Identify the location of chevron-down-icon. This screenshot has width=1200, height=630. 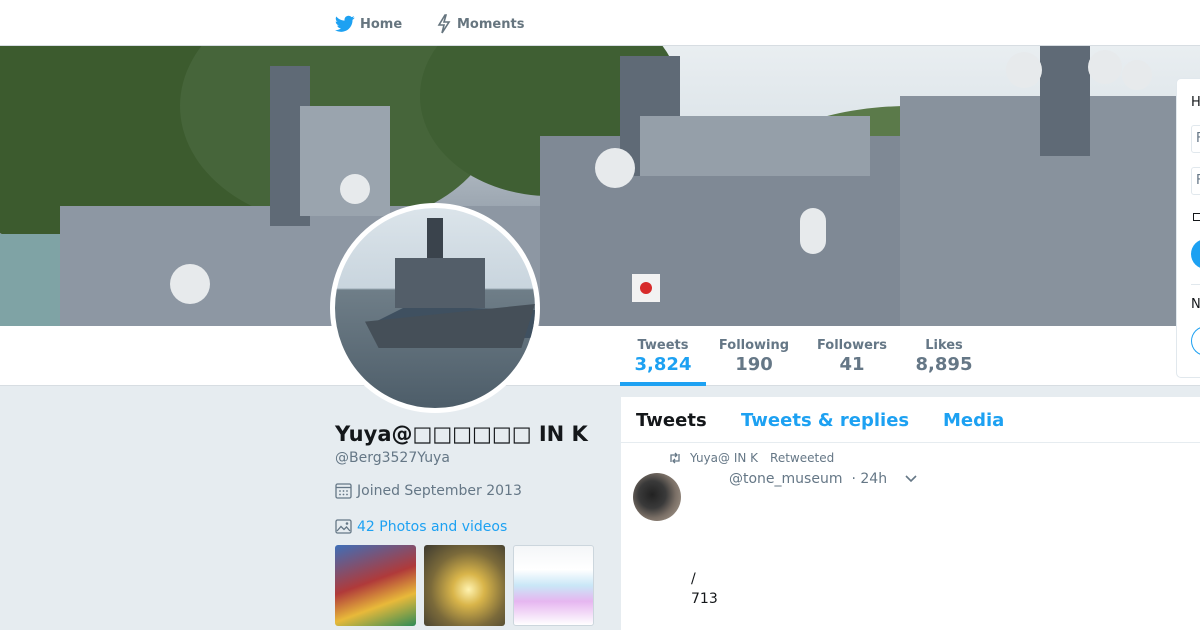
(911, 479).